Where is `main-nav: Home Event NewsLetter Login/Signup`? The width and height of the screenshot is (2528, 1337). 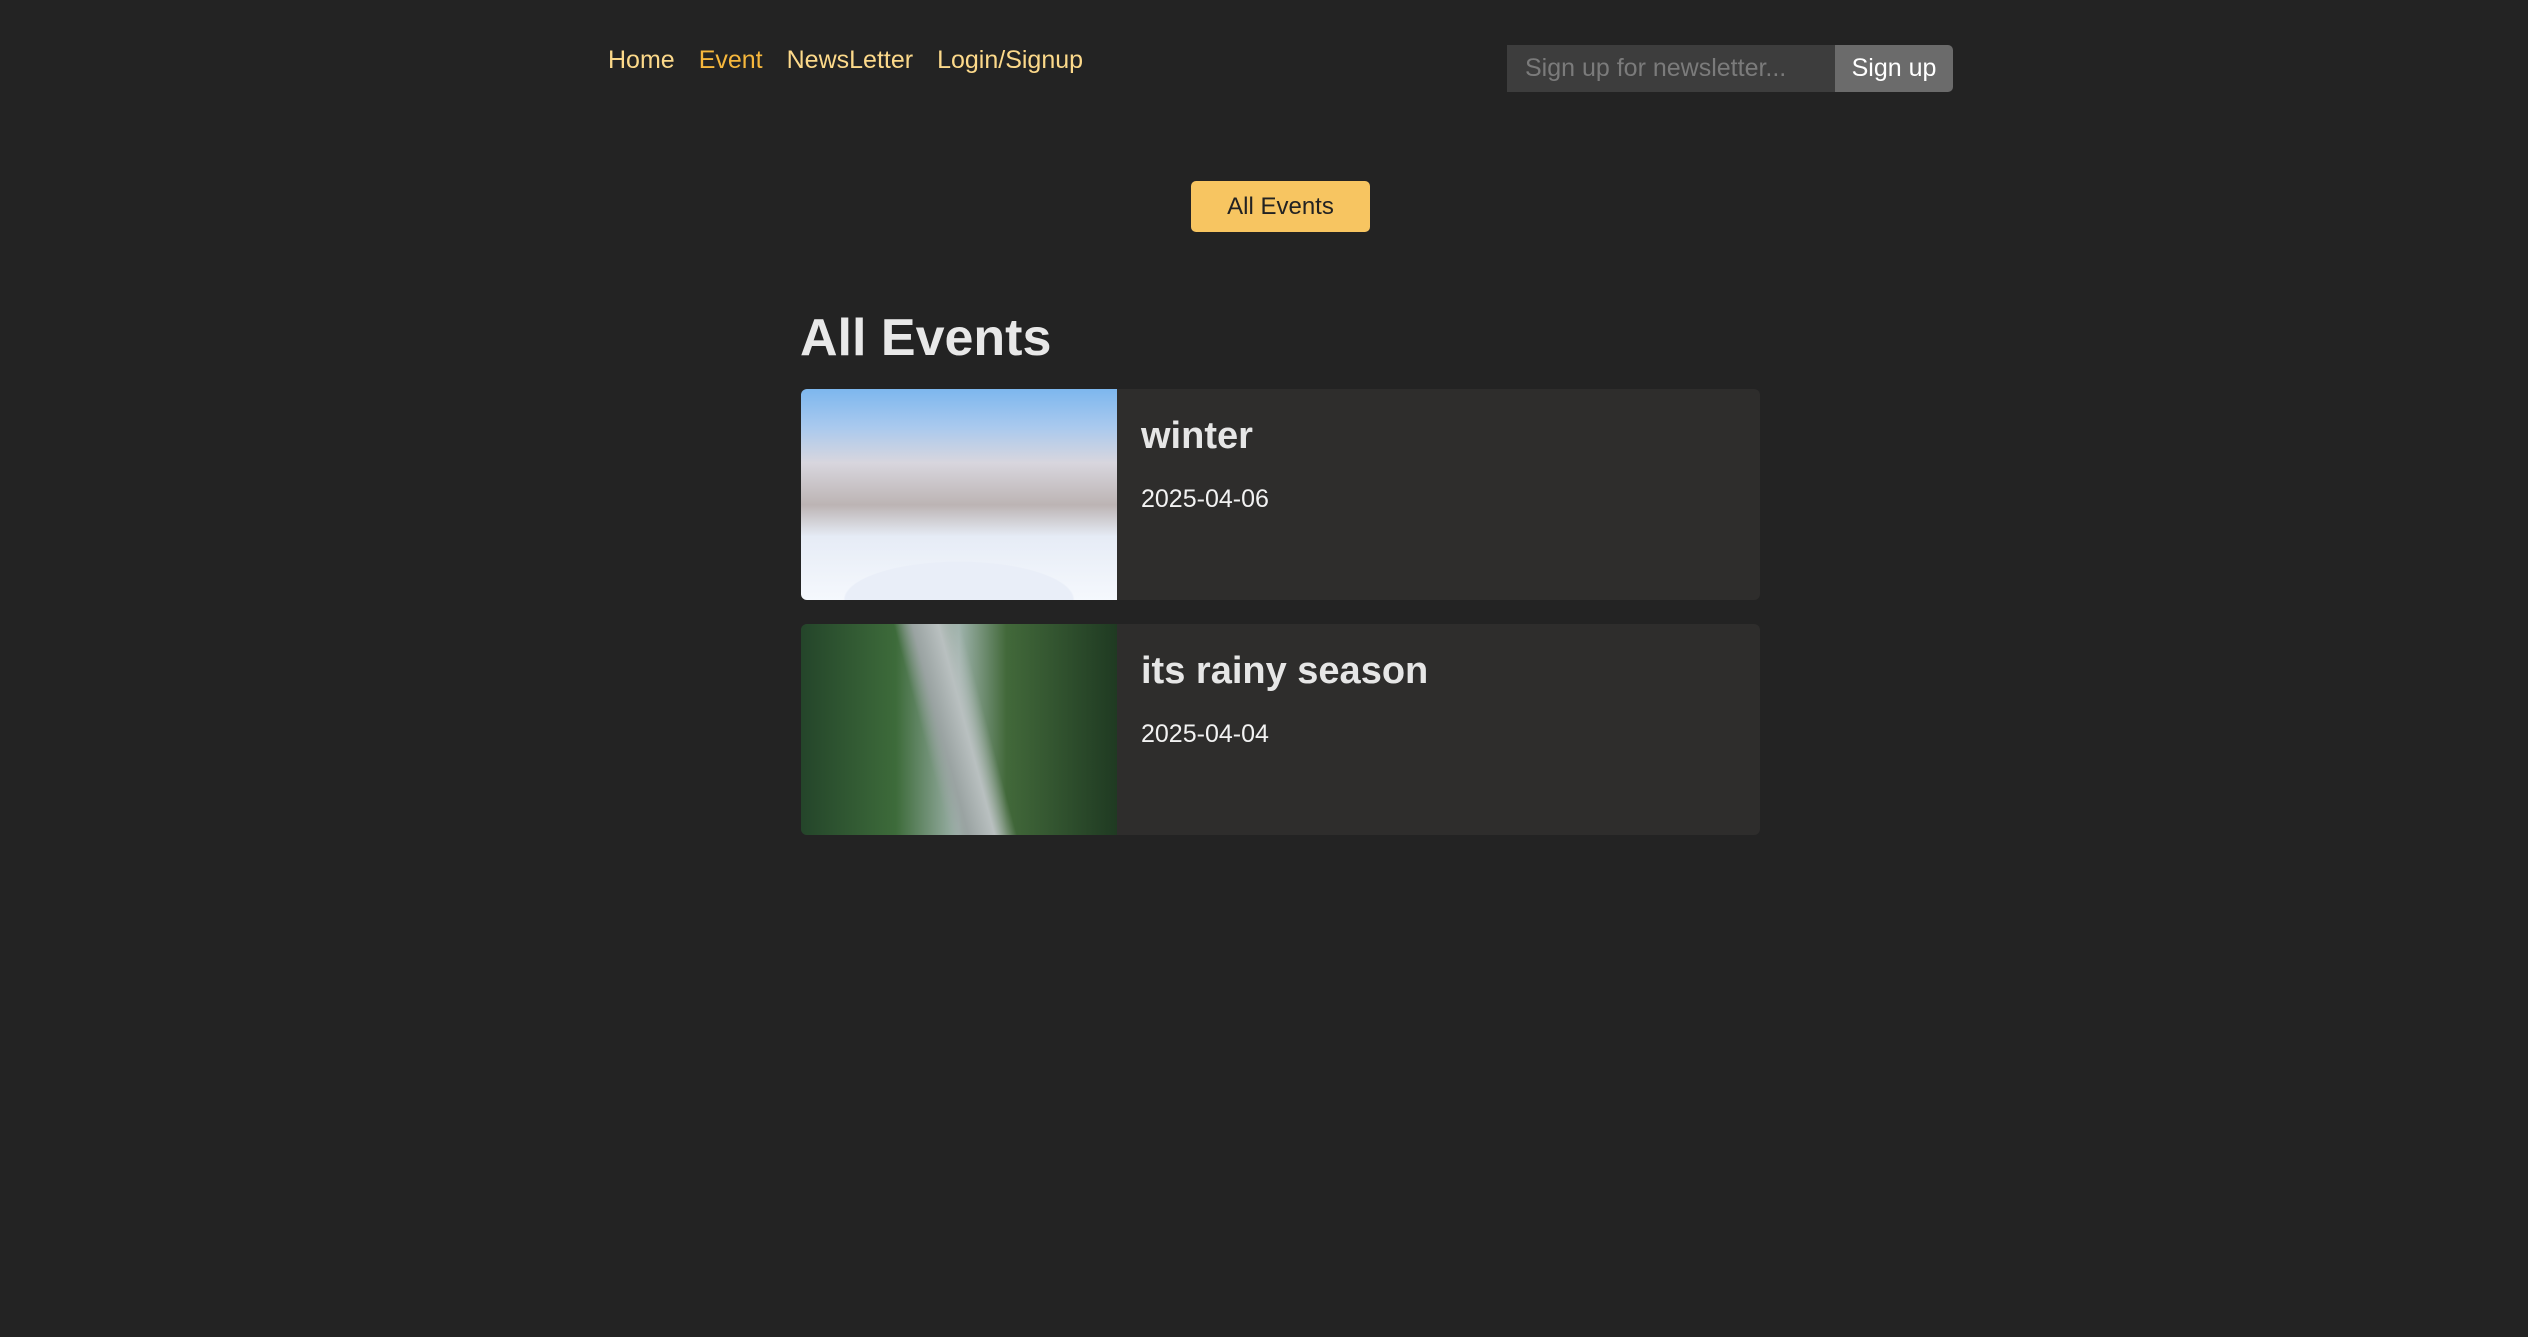
main-nav: Home Event NewsLetter Login/Signup is located at coordinates (845, 60).